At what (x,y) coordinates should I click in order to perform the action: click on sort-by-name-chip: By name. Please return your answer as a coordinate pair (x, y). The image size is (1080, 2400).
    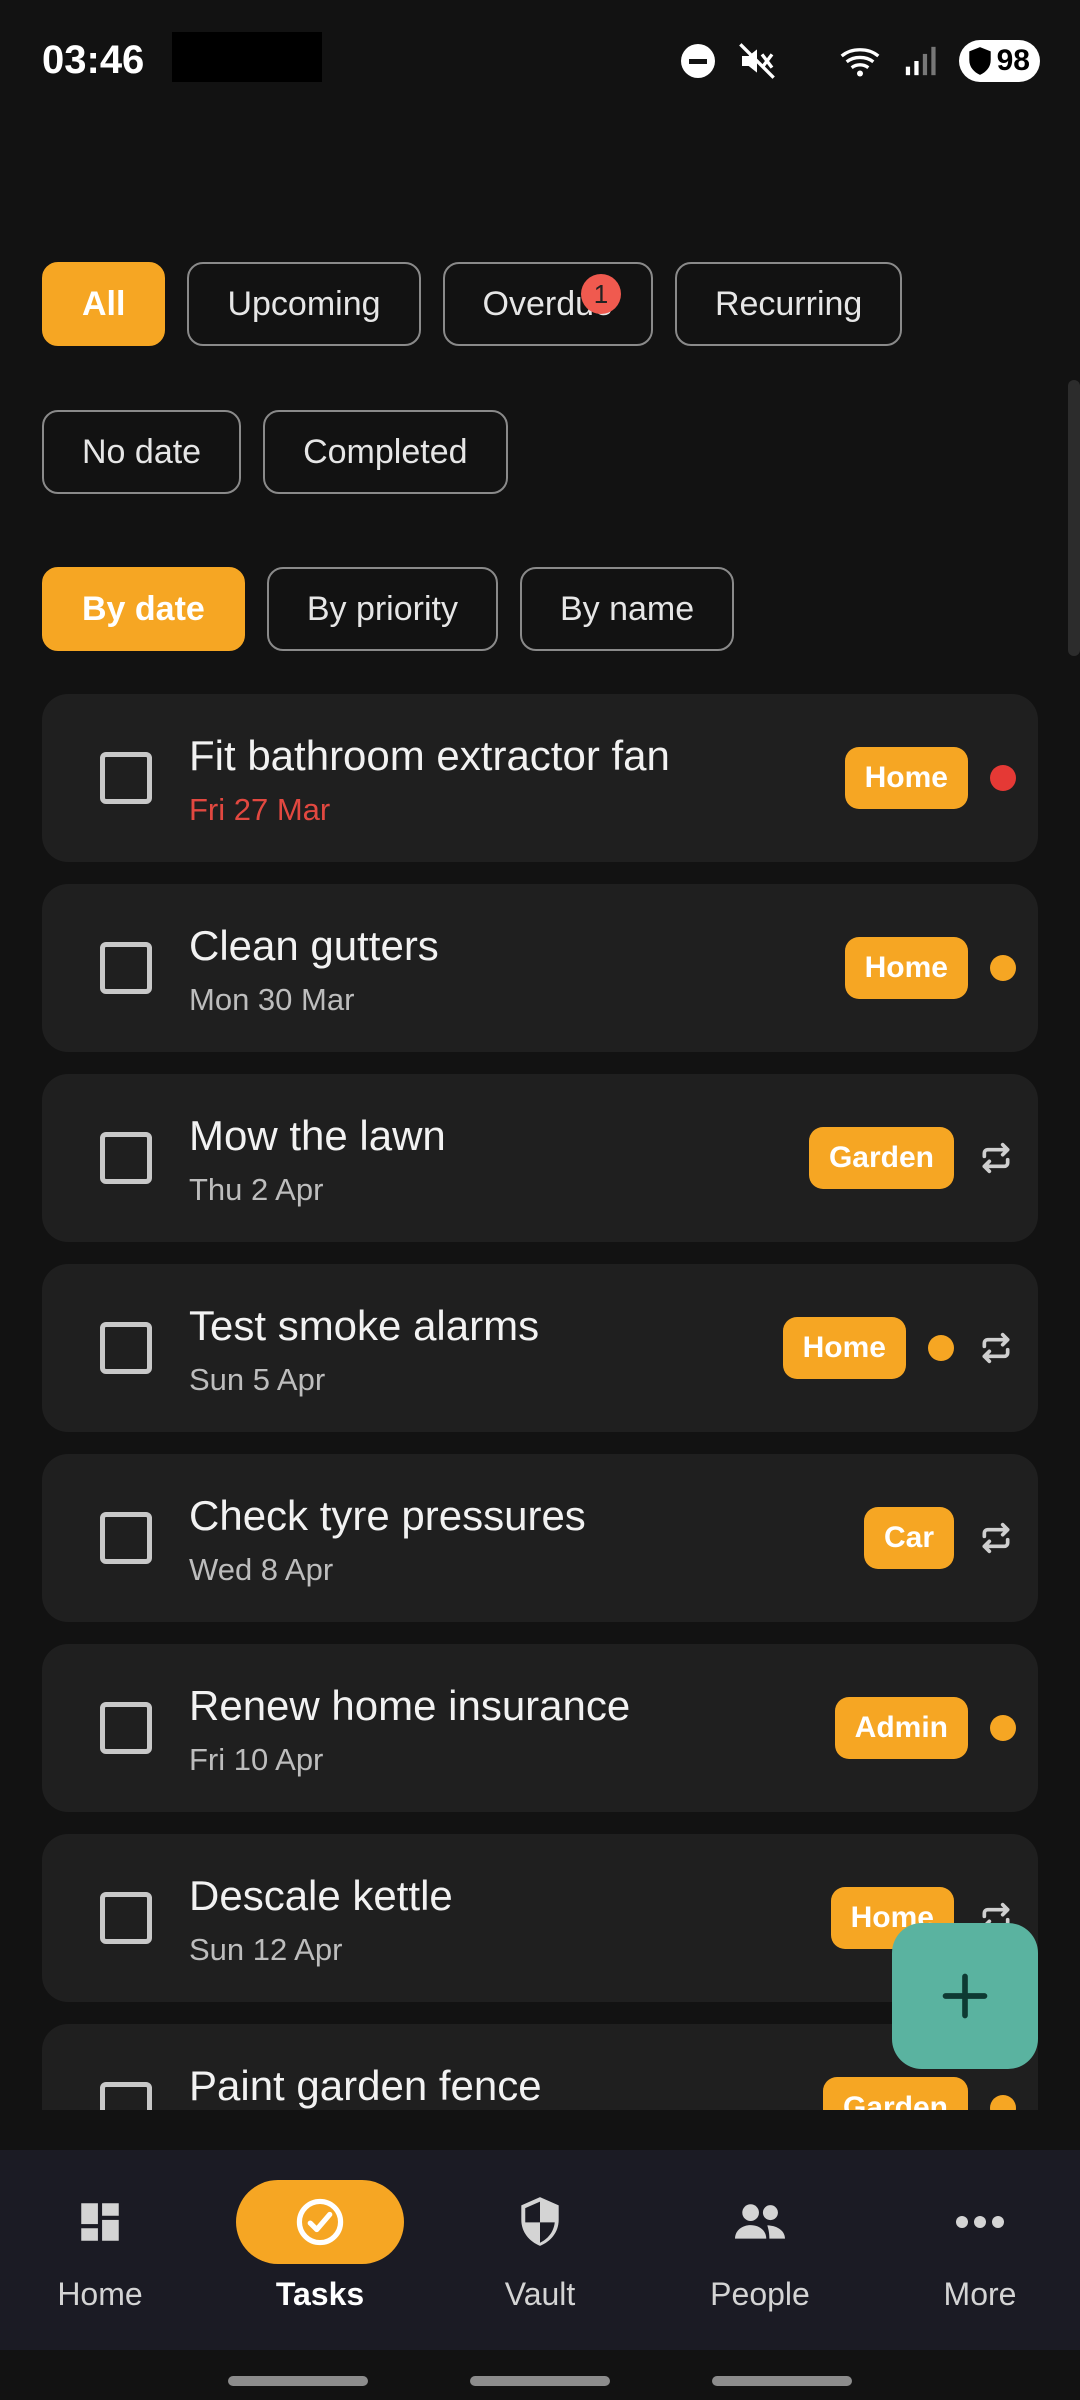
    Looking at the image, I should click on (627, 609).